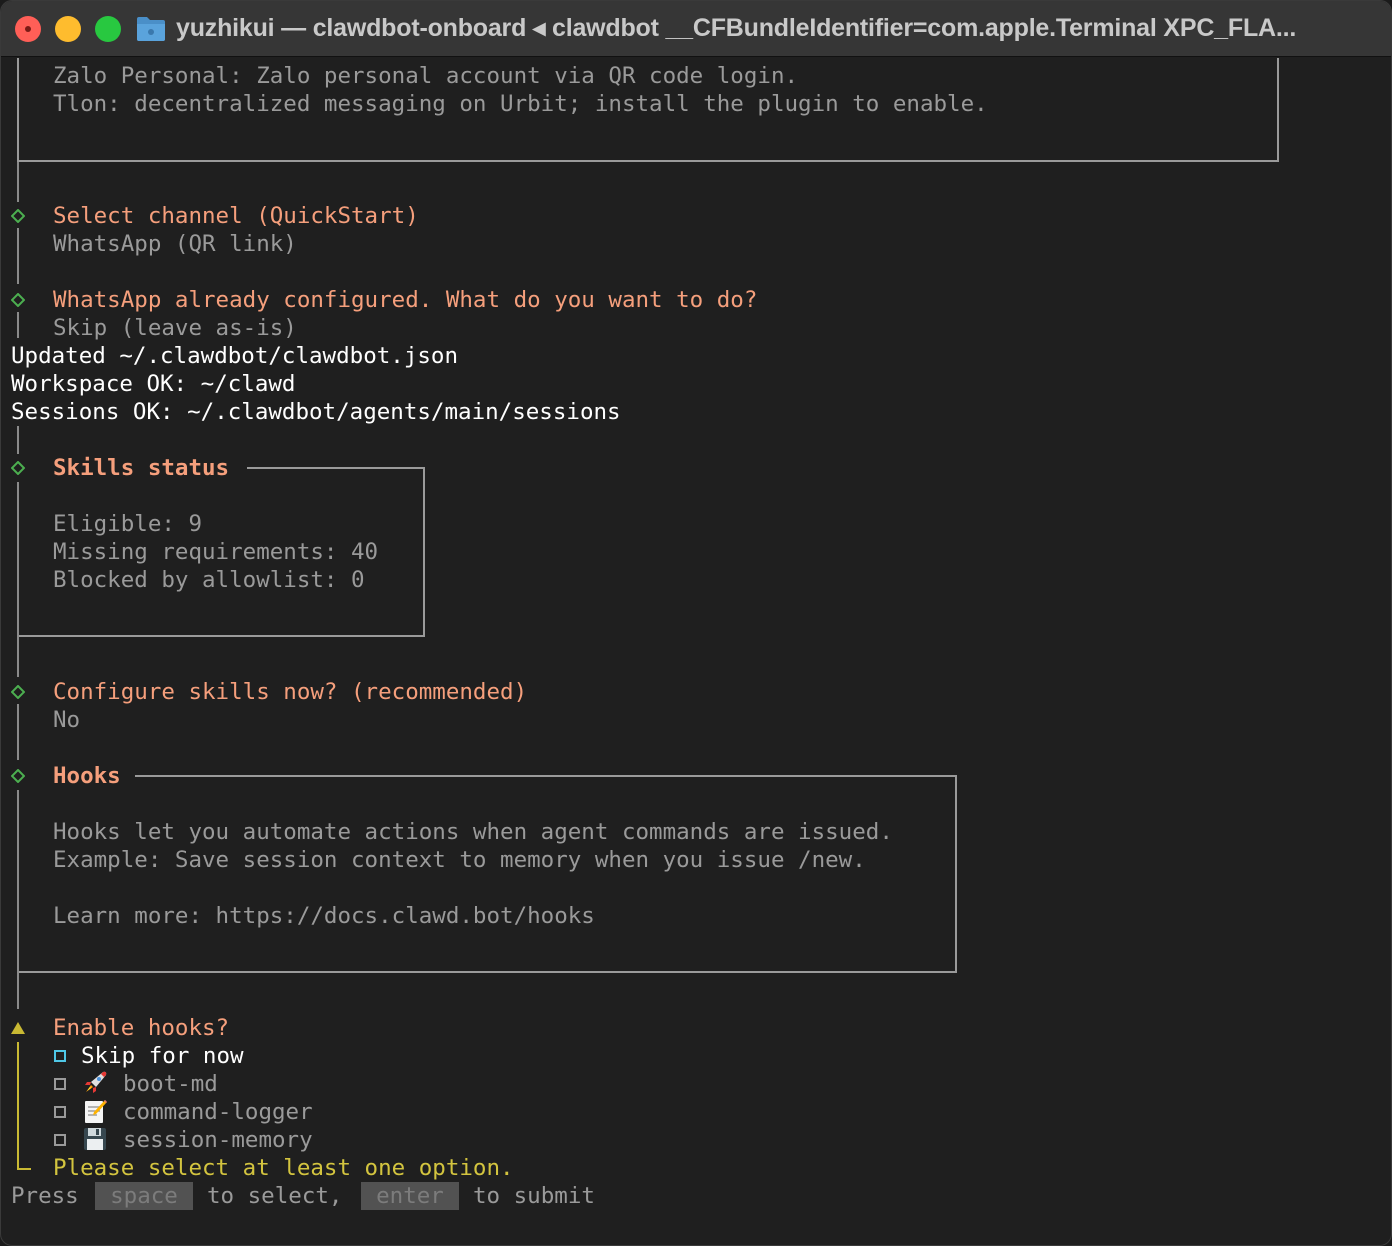 This screenshot has height=1246, width=1392. I want to click on footer-press: Press, so click(45, 1196).